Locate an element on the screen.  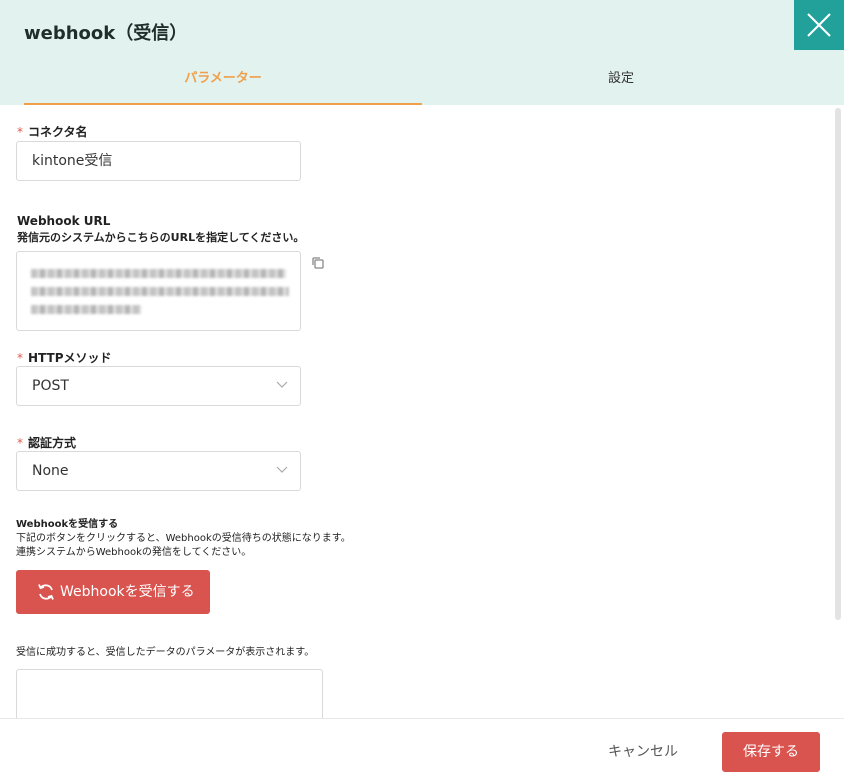
receive-webhook-button: Webhookを受信する is located at coordinates (113, 592).